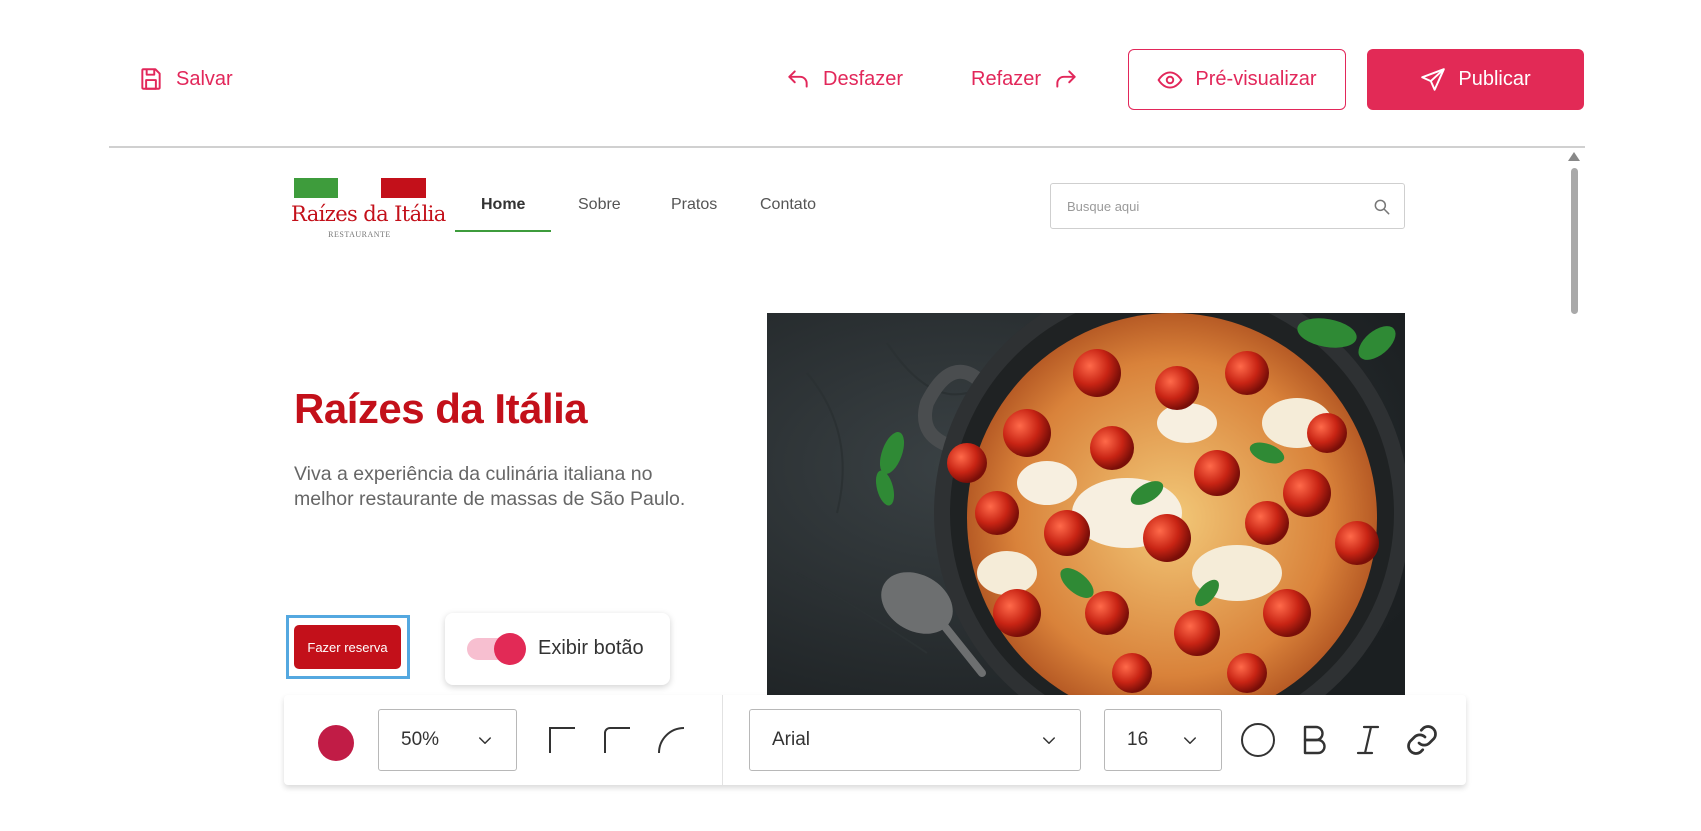 The width and height of the screenshot is (1701, 831). What do you see at coordinates (151, 79) in the screenshot?
I see `save-icon` at bounding box center [151, 79].